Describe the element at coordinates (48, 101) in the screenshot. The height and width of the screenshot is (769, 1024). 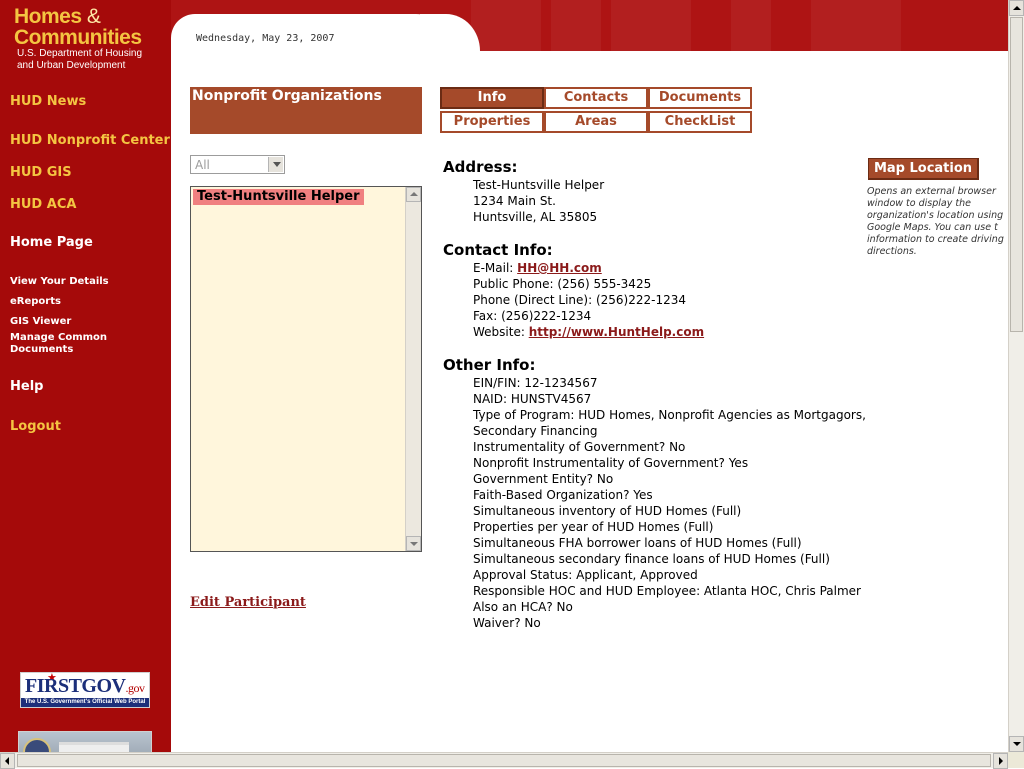
I see `nav-hud-news: HUD News` at that location.